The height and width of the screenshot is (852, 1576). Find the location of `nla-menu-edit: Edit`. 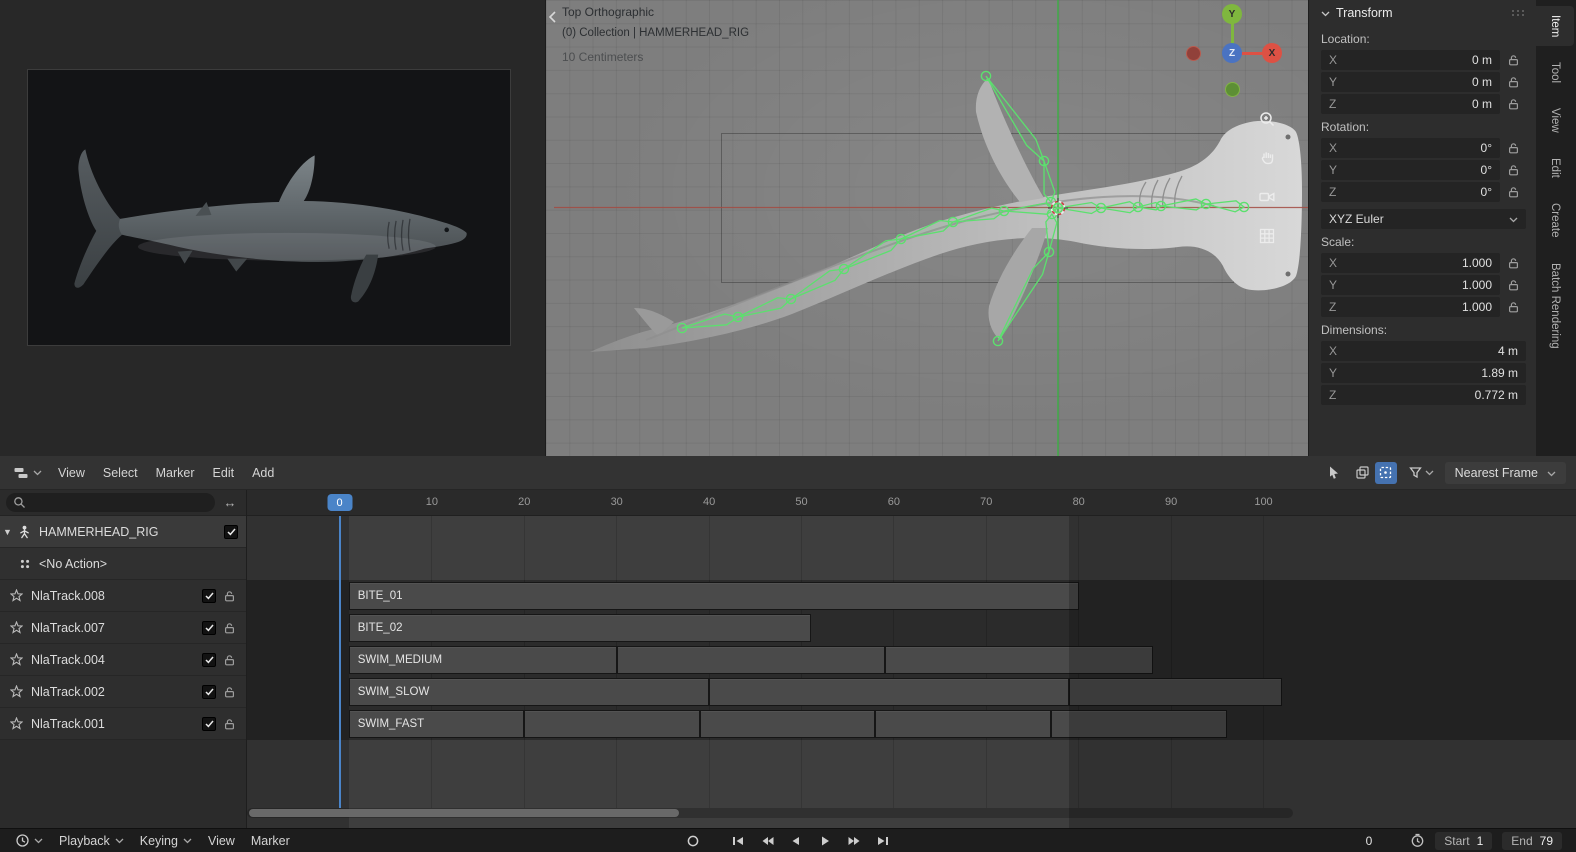

nla-menu-edit: Edit is located at coordinates (224, 473).